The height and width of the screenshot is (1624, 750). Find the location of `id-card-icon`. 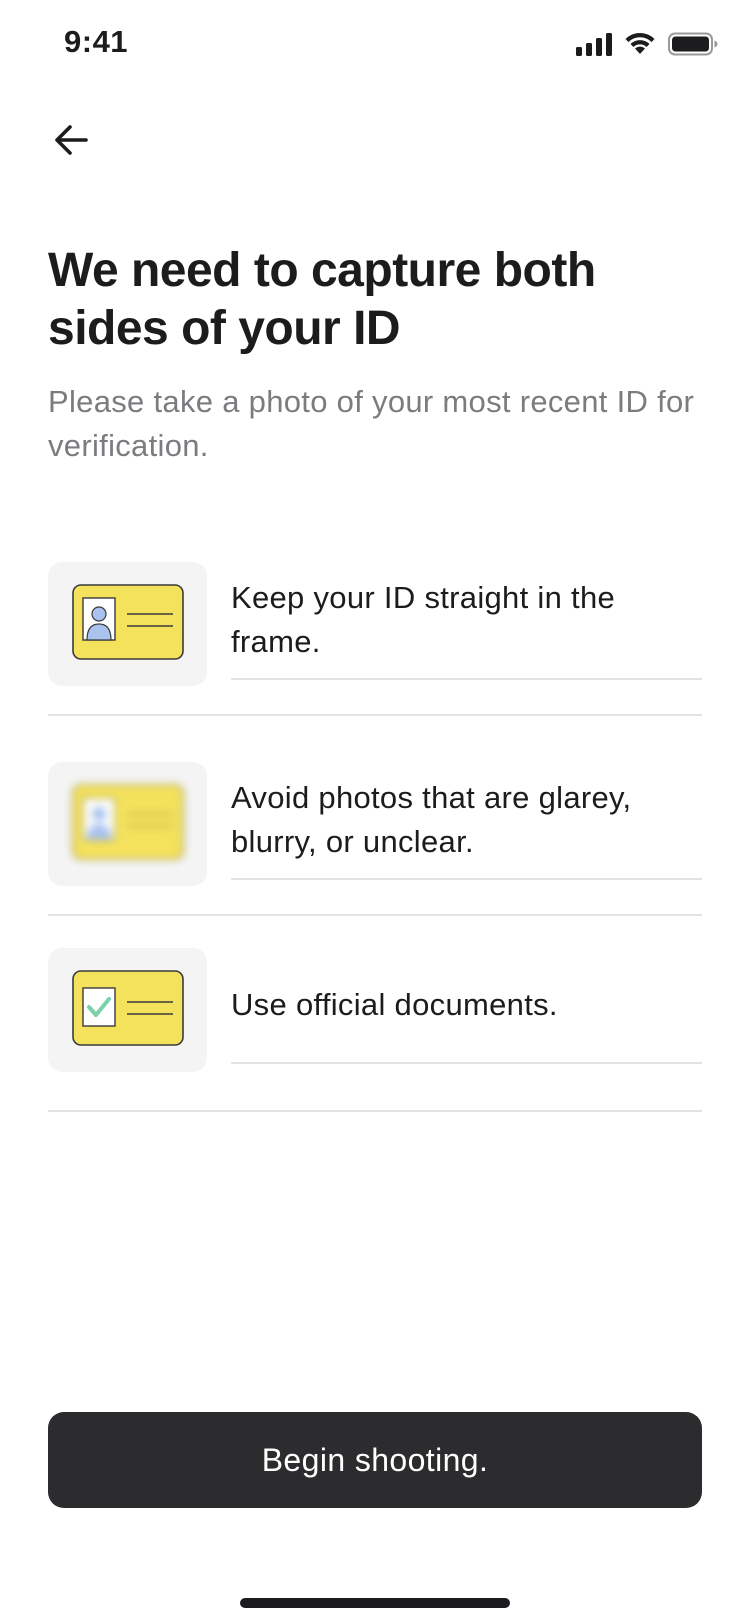

id-card-icon is located at coordinates (127, 624).